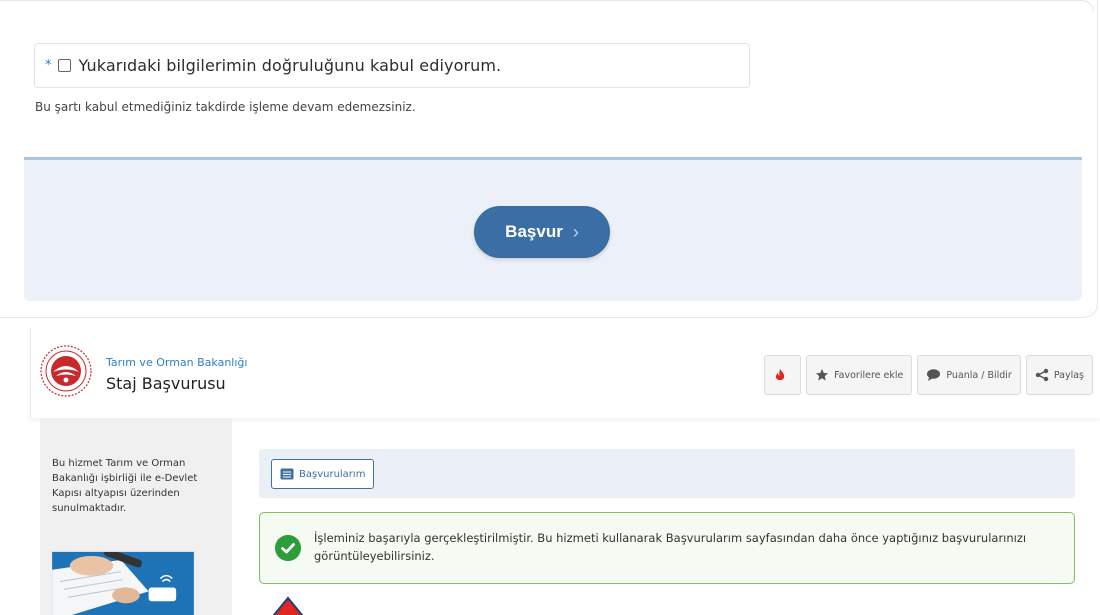 The width and height of the screenshot is (1100, 615). I want to click on rate-report-button: Puanla / Bildir, so click(969, 375).